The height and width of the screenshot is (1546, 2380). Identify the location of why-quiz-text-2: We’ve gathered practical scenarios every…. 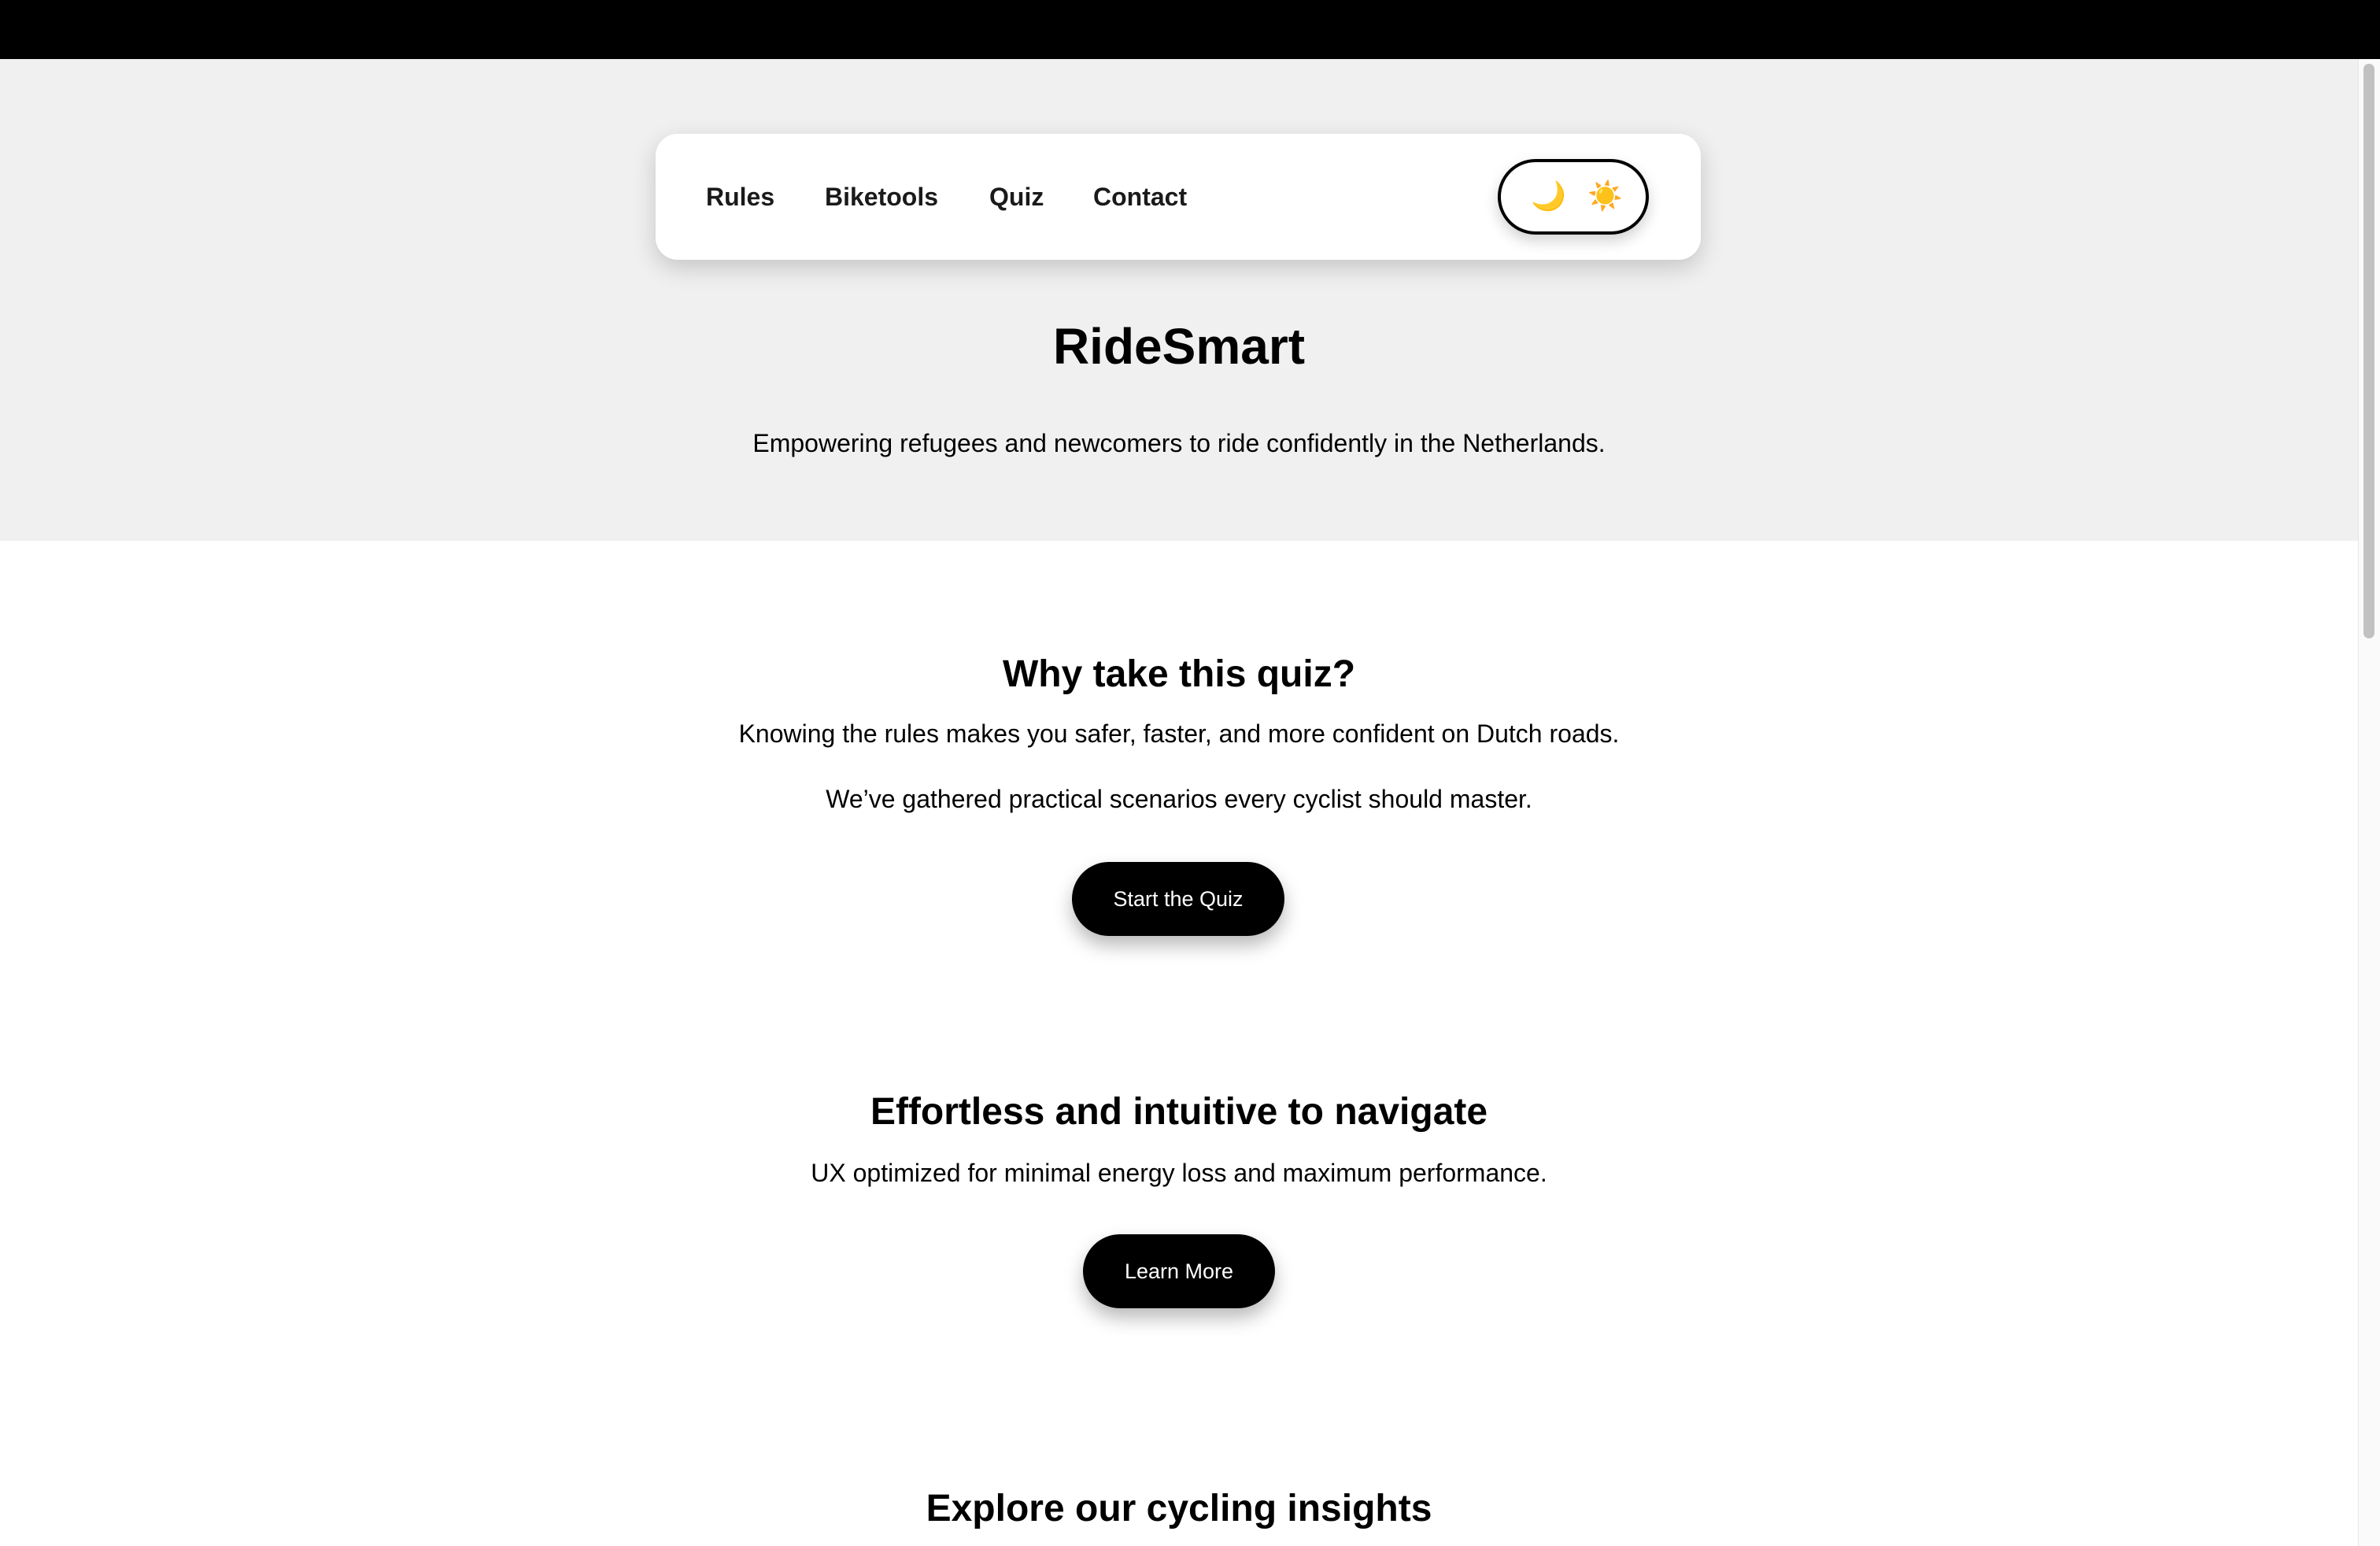
(1179, 799).